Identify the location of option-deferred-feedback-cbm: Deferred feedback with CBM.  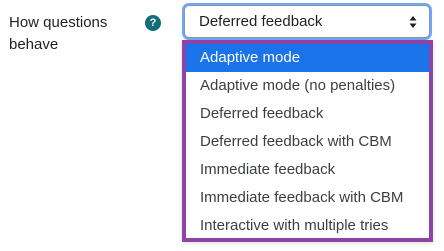
(307, 142).